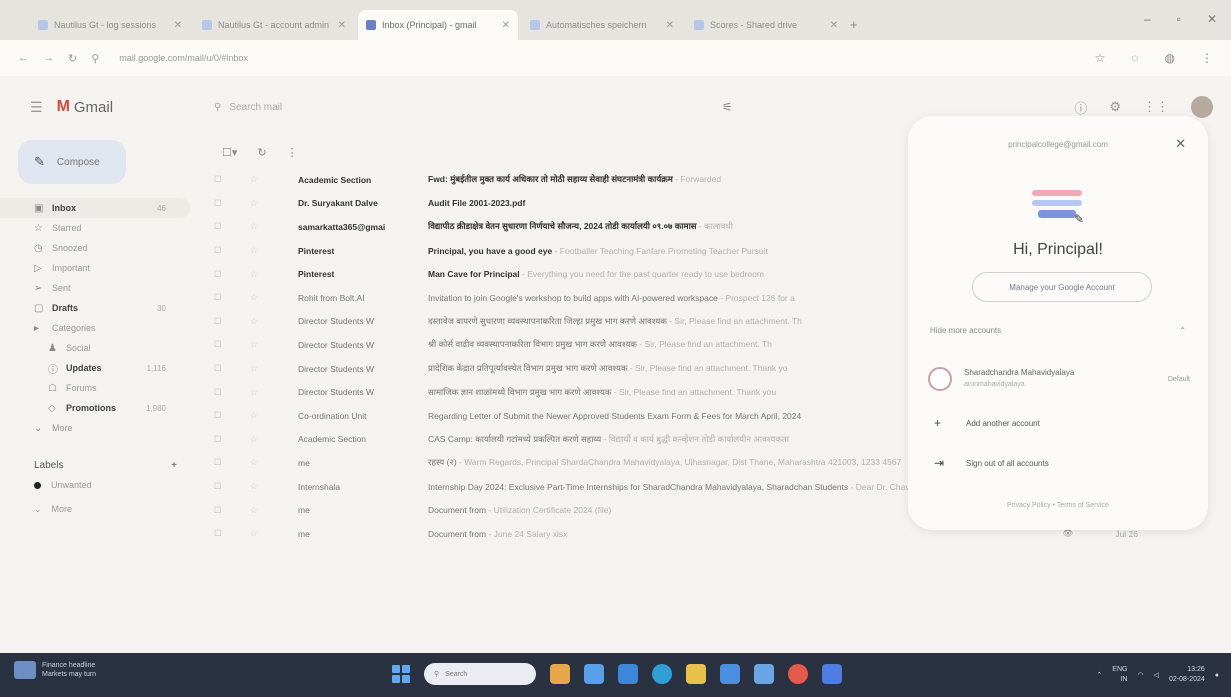  What do you see at coordinates (48, 58) in the screenshot?
I see `forward-icon: →` at bounding box center [48, 58].